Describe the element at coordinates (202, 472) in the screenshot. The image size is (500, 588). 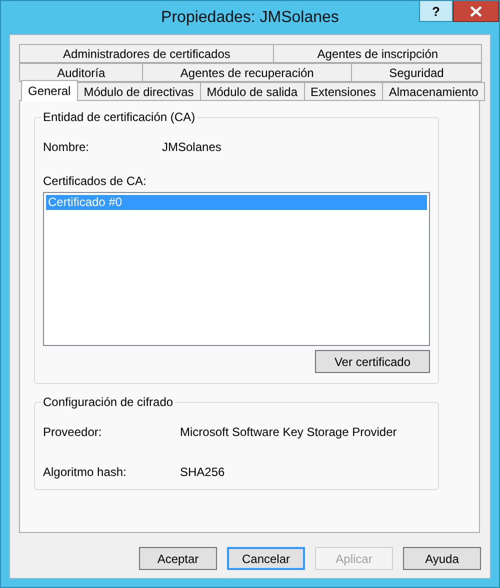
I see `field-value: SHA256` at that location.